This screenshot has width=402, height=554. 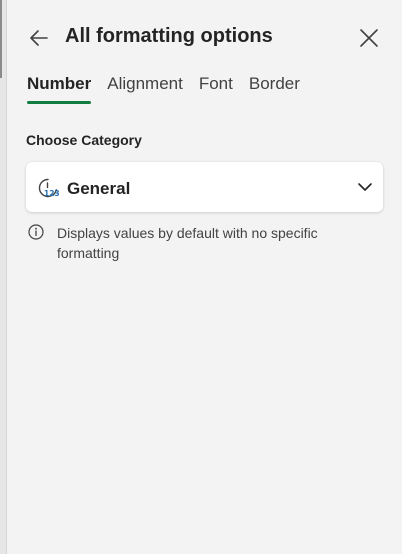 I want to click on close-icon, so click(x=369, y=38).